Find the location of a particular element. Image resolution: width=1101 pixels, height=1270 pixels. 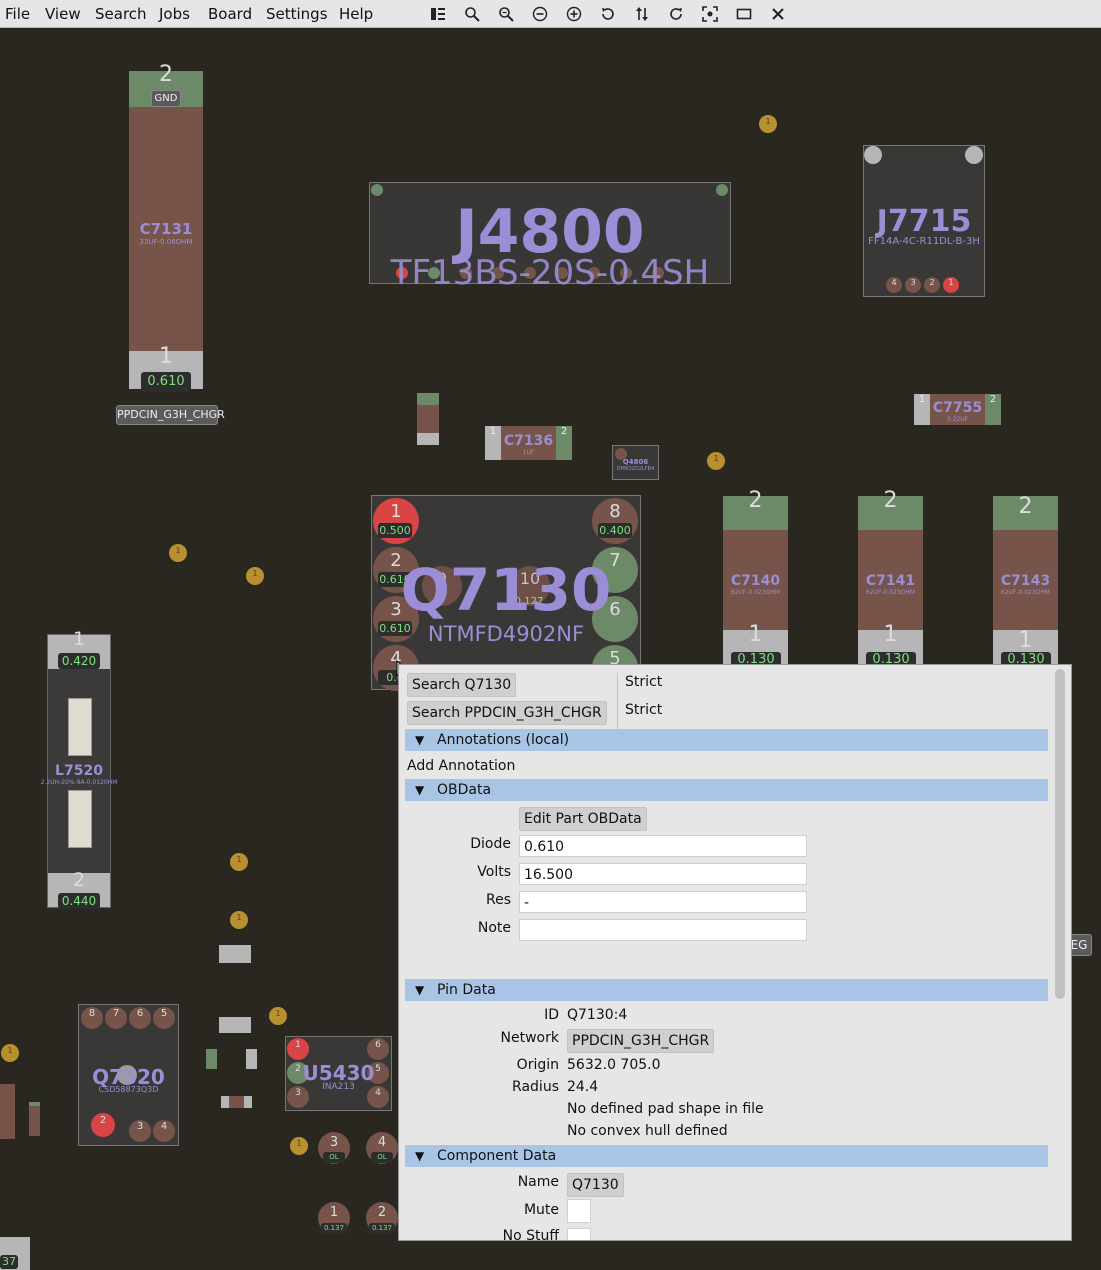

divider is located at coordinates (617, 701).